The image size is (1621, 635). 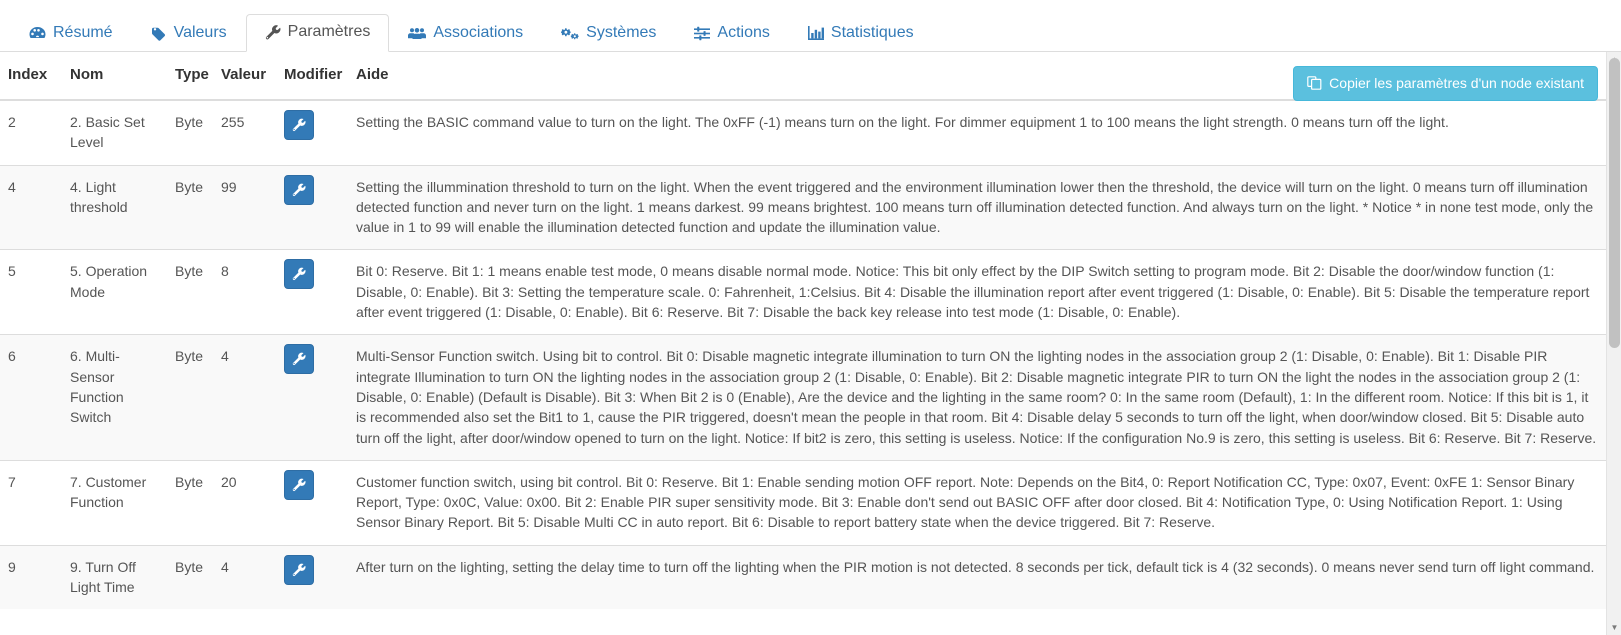 I want to click on tab-parametres: Paramètres, so click(x=317, y=33).